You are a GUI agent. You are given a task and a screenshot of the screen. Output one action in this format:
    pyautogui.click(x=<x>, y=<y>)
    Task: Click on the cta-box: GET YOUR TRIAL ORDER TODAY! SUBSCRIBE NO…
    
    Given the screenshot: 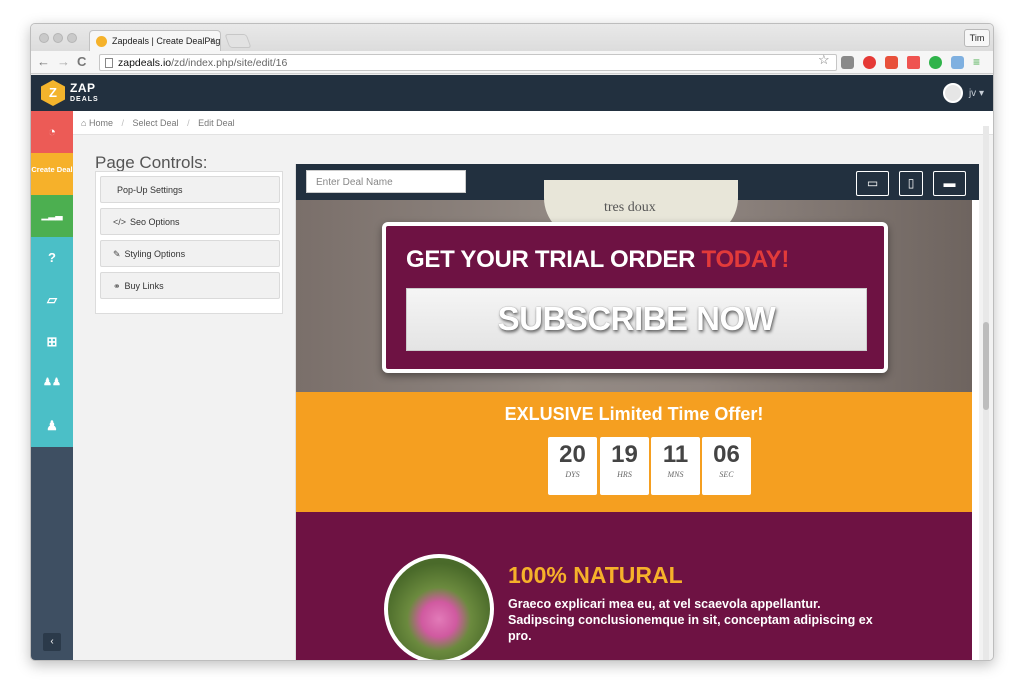 What is the action you would take?
    pyautogui.click(x=635, y=297)
    